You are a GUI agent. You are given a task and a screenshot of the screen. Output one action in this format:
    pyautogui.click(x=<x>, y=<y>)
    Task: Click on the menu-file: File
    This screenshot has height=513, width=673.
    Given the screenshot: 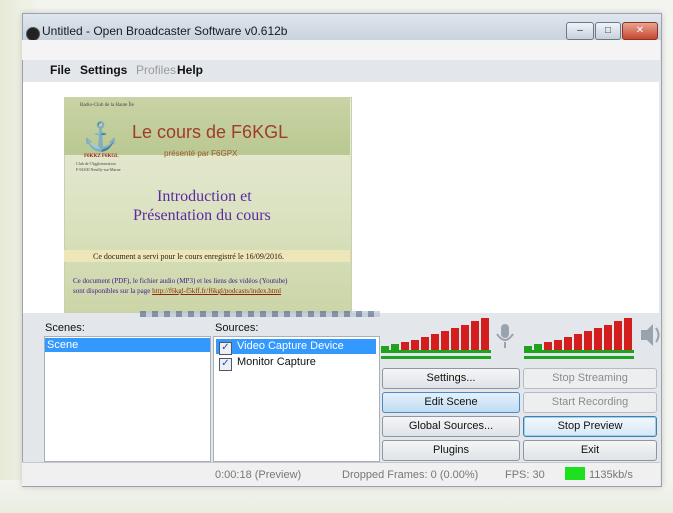 What is the action you would take?
    pyautogui.click(x=60, y=70)
    